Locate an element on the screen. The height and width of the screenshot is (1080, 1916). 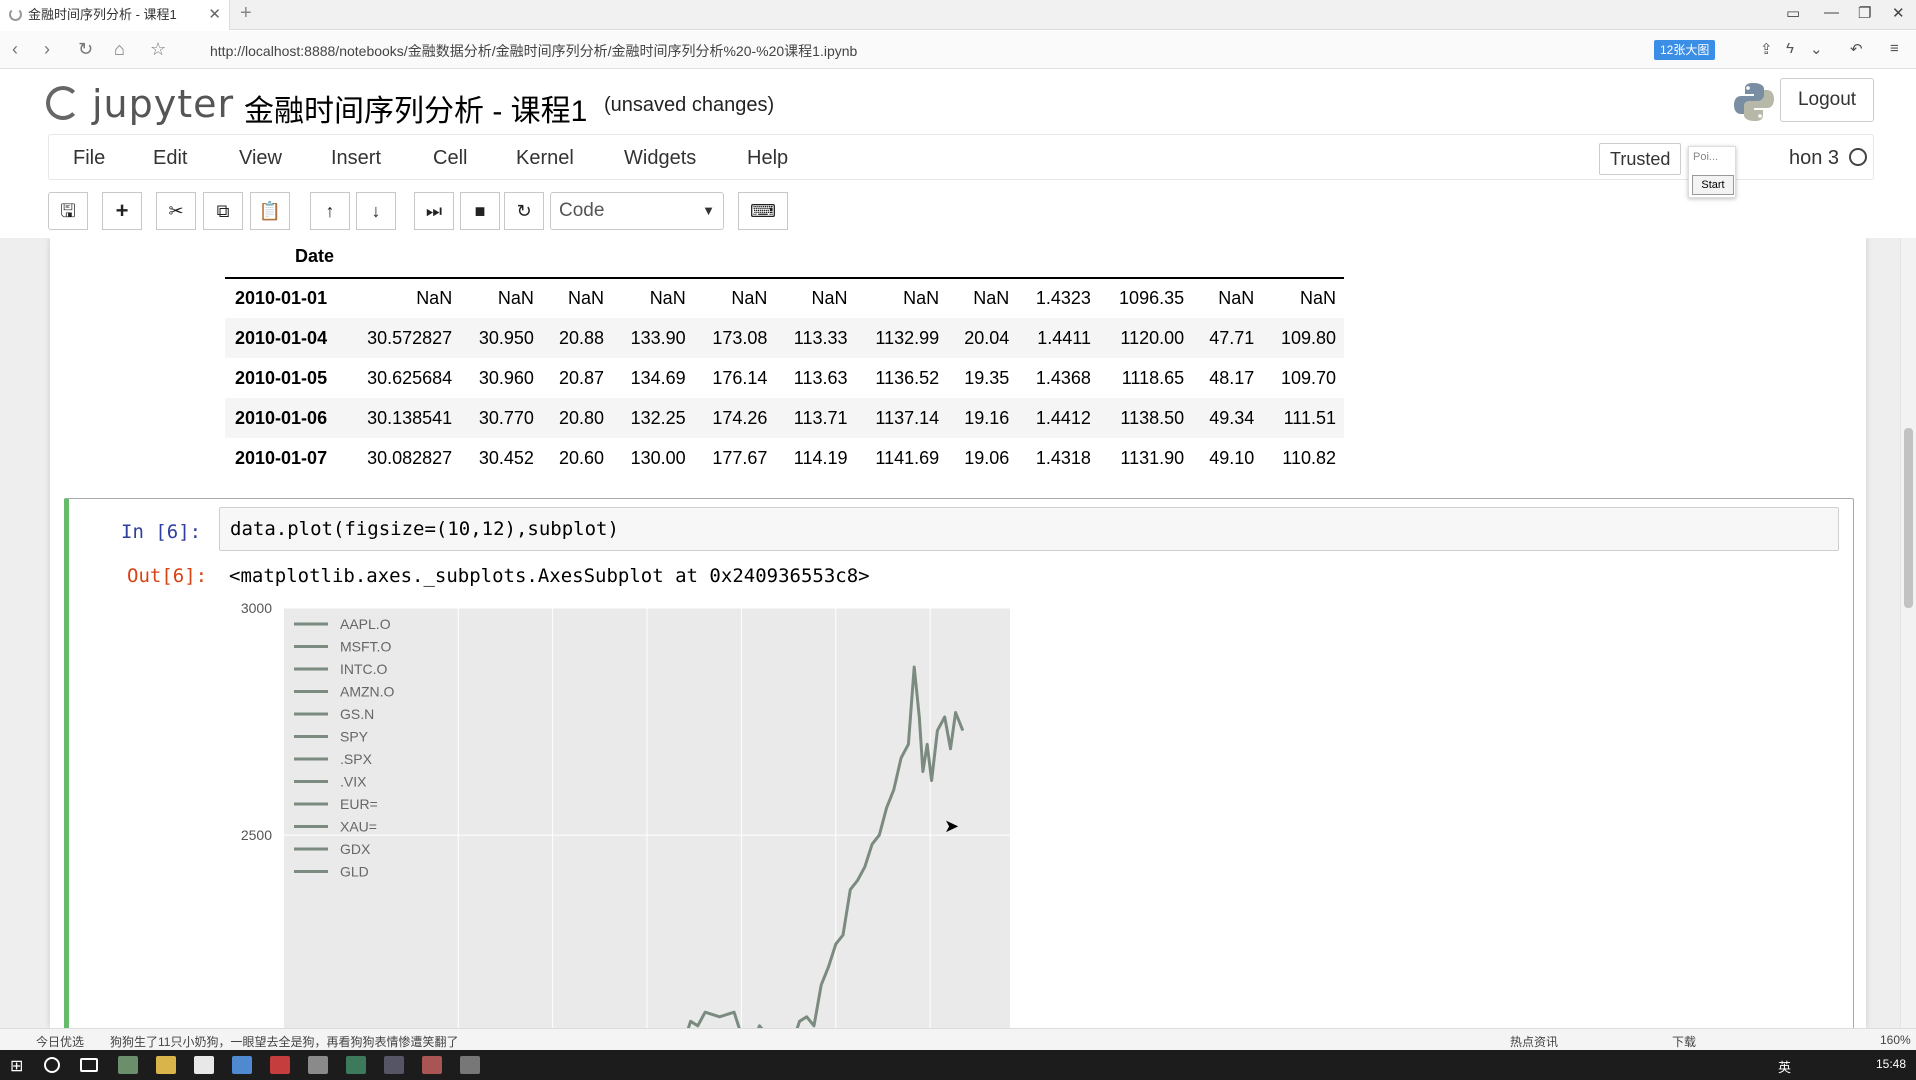
taskbar-folder-icon is located at coordinates (166, 1065).